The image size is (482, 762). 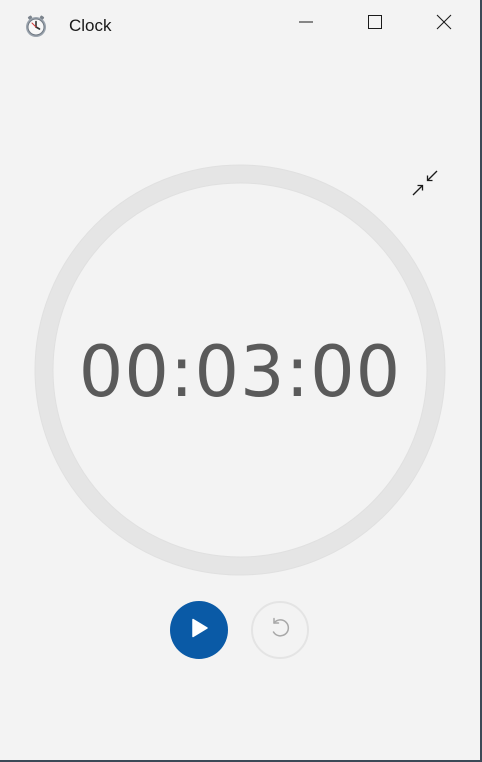 I want to click on play-icon, so click(x=199, y=630).